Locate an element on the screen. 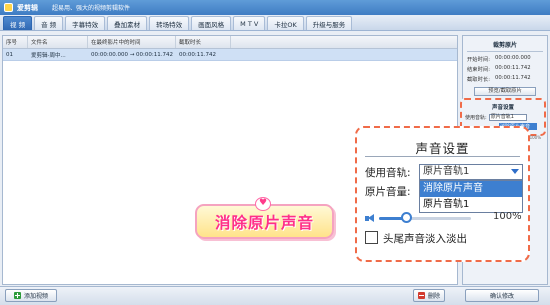  tab-karaoke: 卡拉OK is located at coordinates (285, 23).